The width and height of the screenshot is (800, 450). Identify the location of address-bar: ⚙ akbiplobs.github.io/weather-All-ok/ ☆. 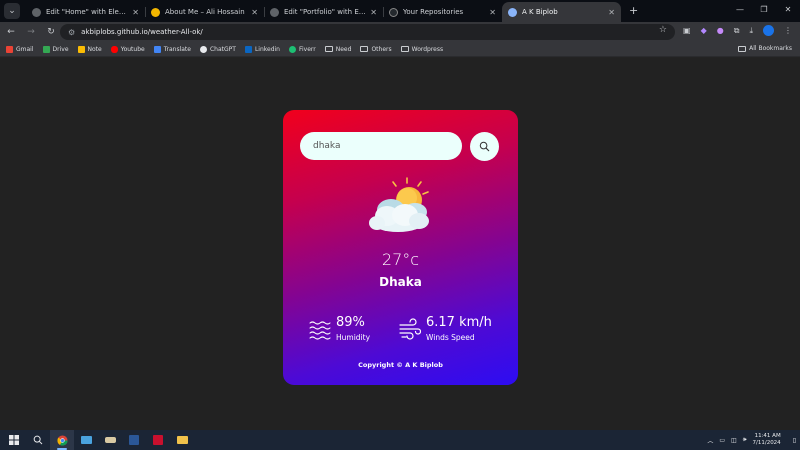
(367, 32).